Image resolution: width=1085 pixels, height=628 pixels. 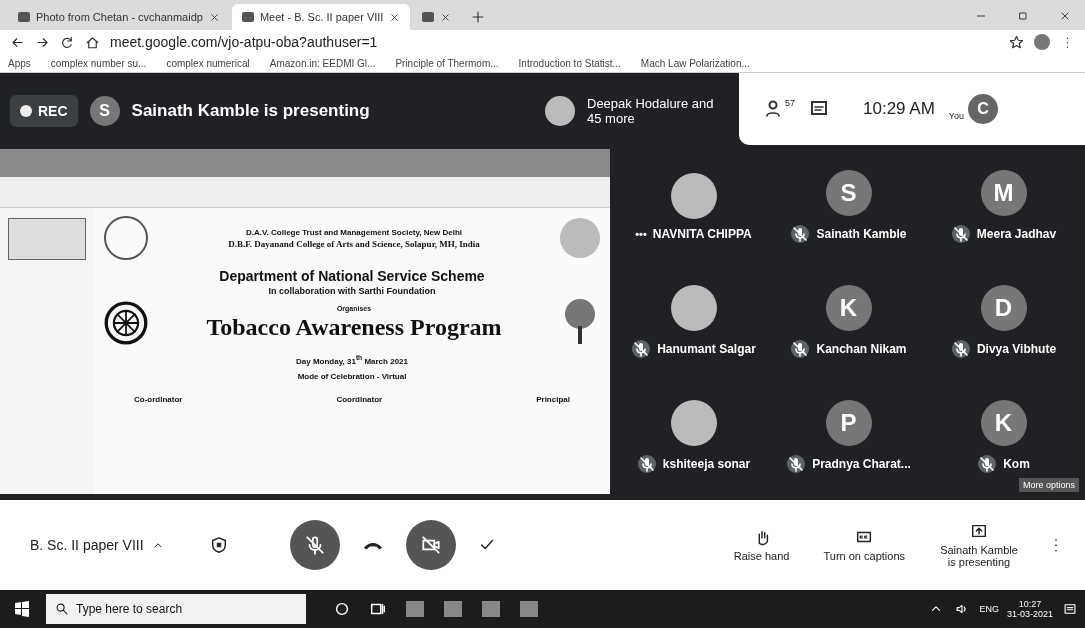 I want to click on signatory-role: Coordinator, so click(x=359, y=399).